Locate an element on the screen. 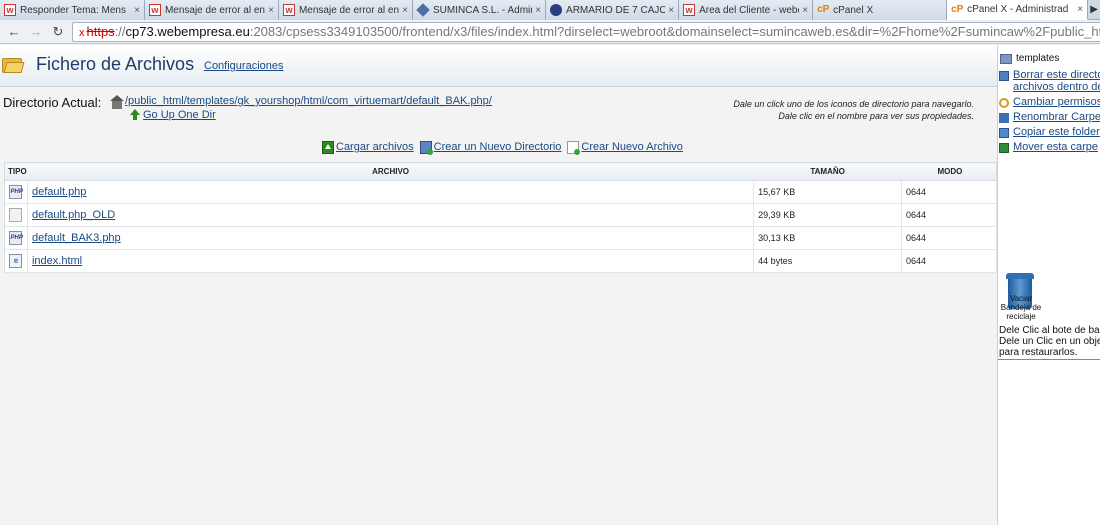 This screenshot has height=525, width=1100. new-file-button: Crear Nuevo Archivo is located at coordinates (625, 147).